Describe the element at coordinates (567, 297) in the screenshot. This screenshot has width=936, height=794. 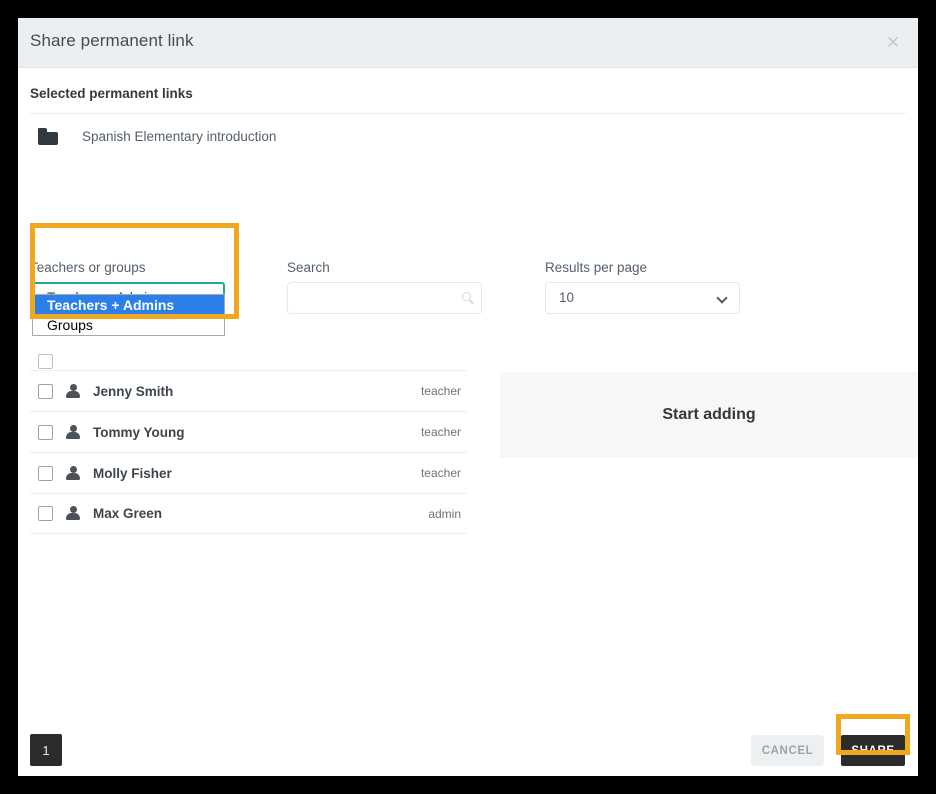
I see `results-per-page-value: 10` at that location.